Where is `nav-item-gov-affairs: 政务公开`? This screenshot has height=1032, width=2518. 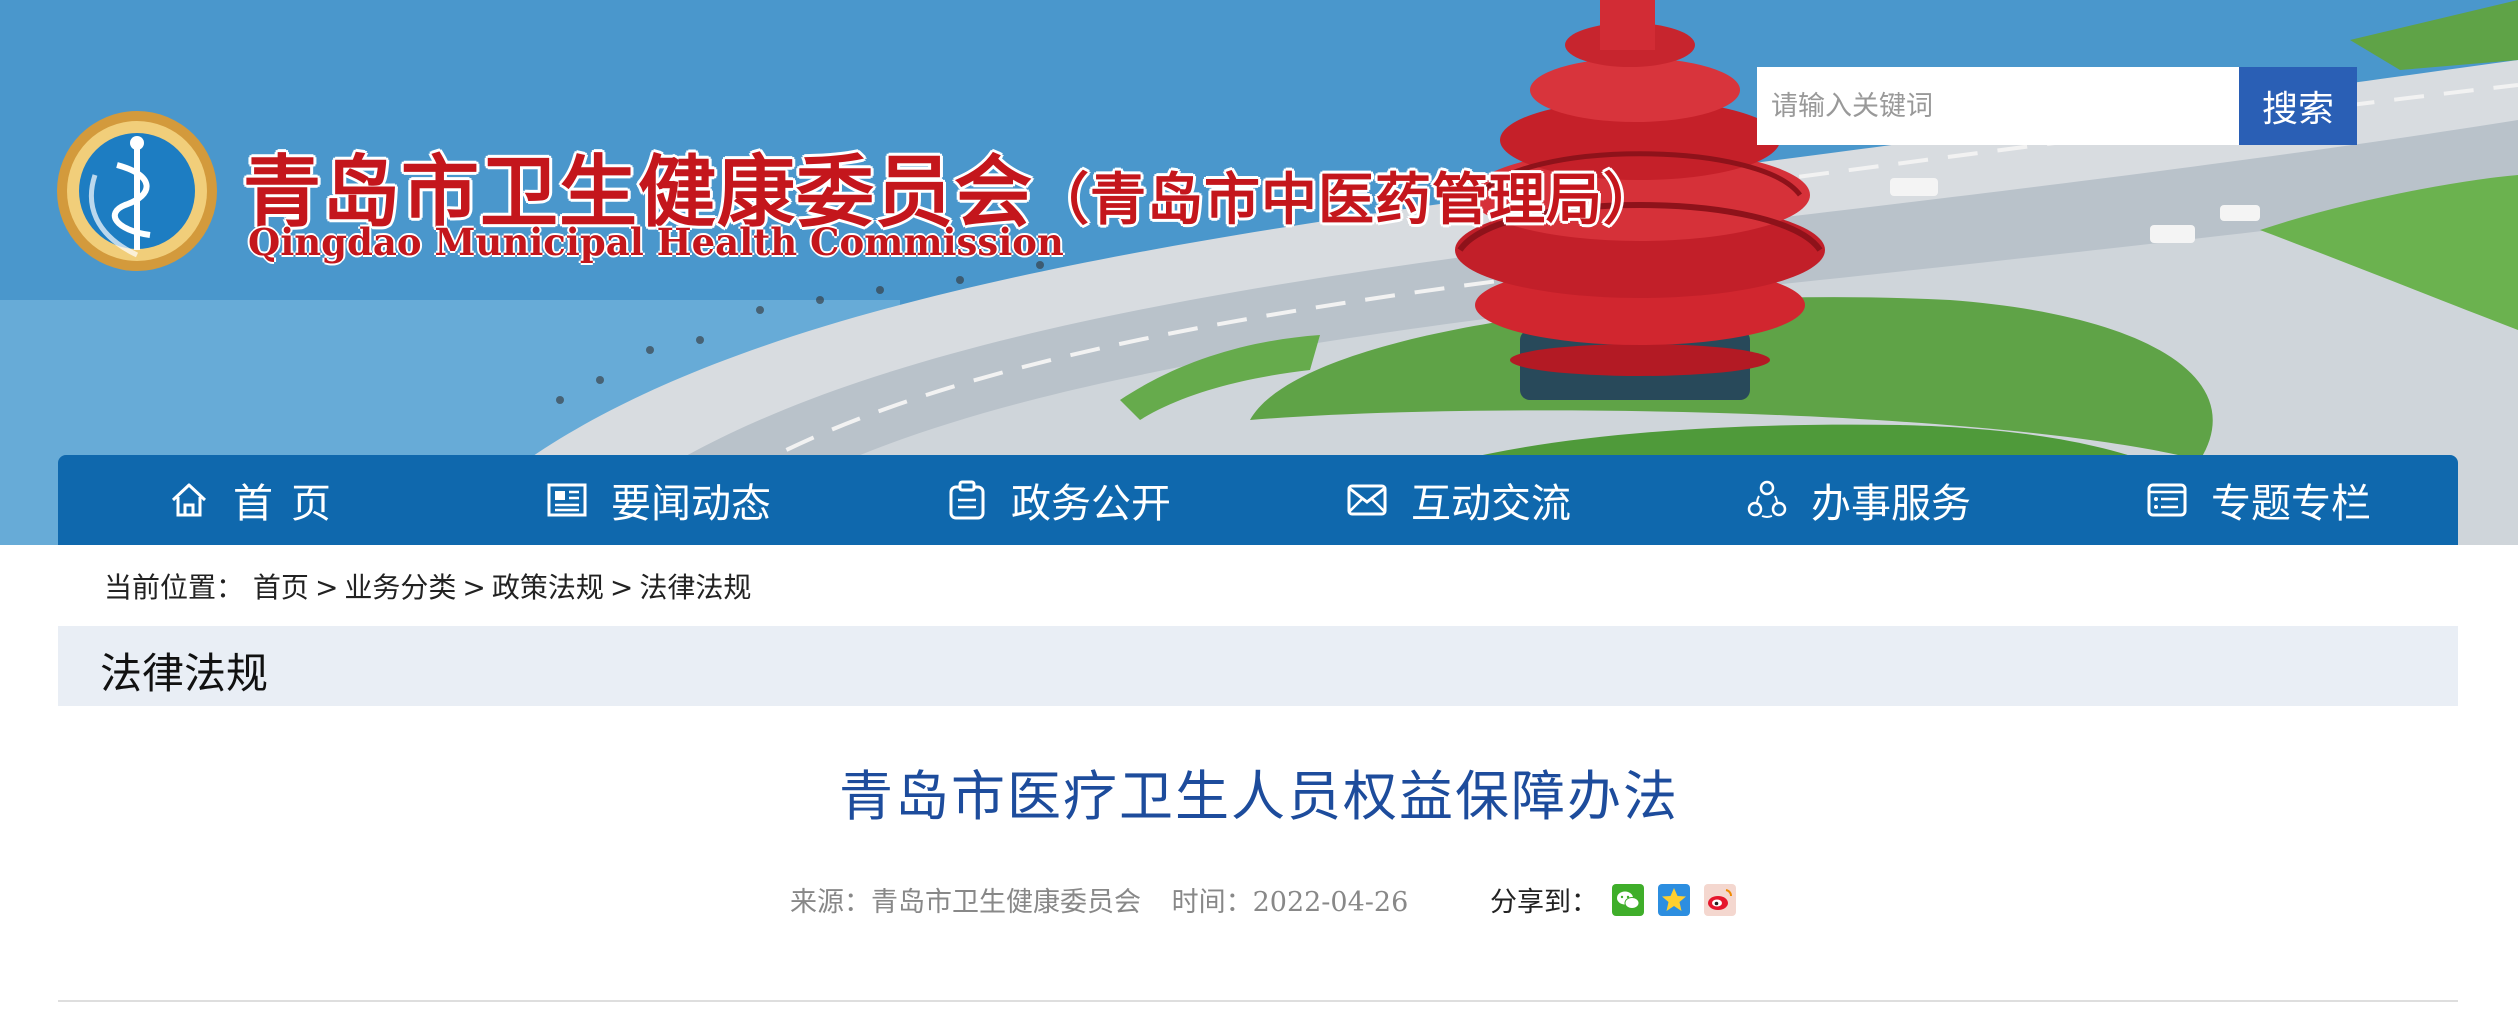 nav-item-gov-affairs: 政务公开 is located at coordinates (1058, 500).